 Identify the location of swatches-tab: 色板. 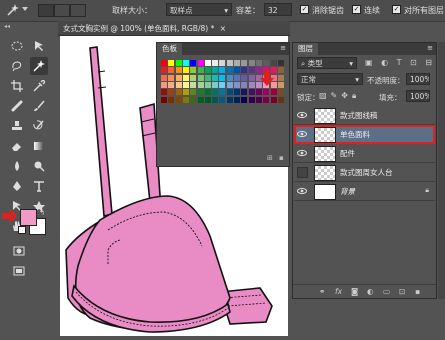
(169, 49).